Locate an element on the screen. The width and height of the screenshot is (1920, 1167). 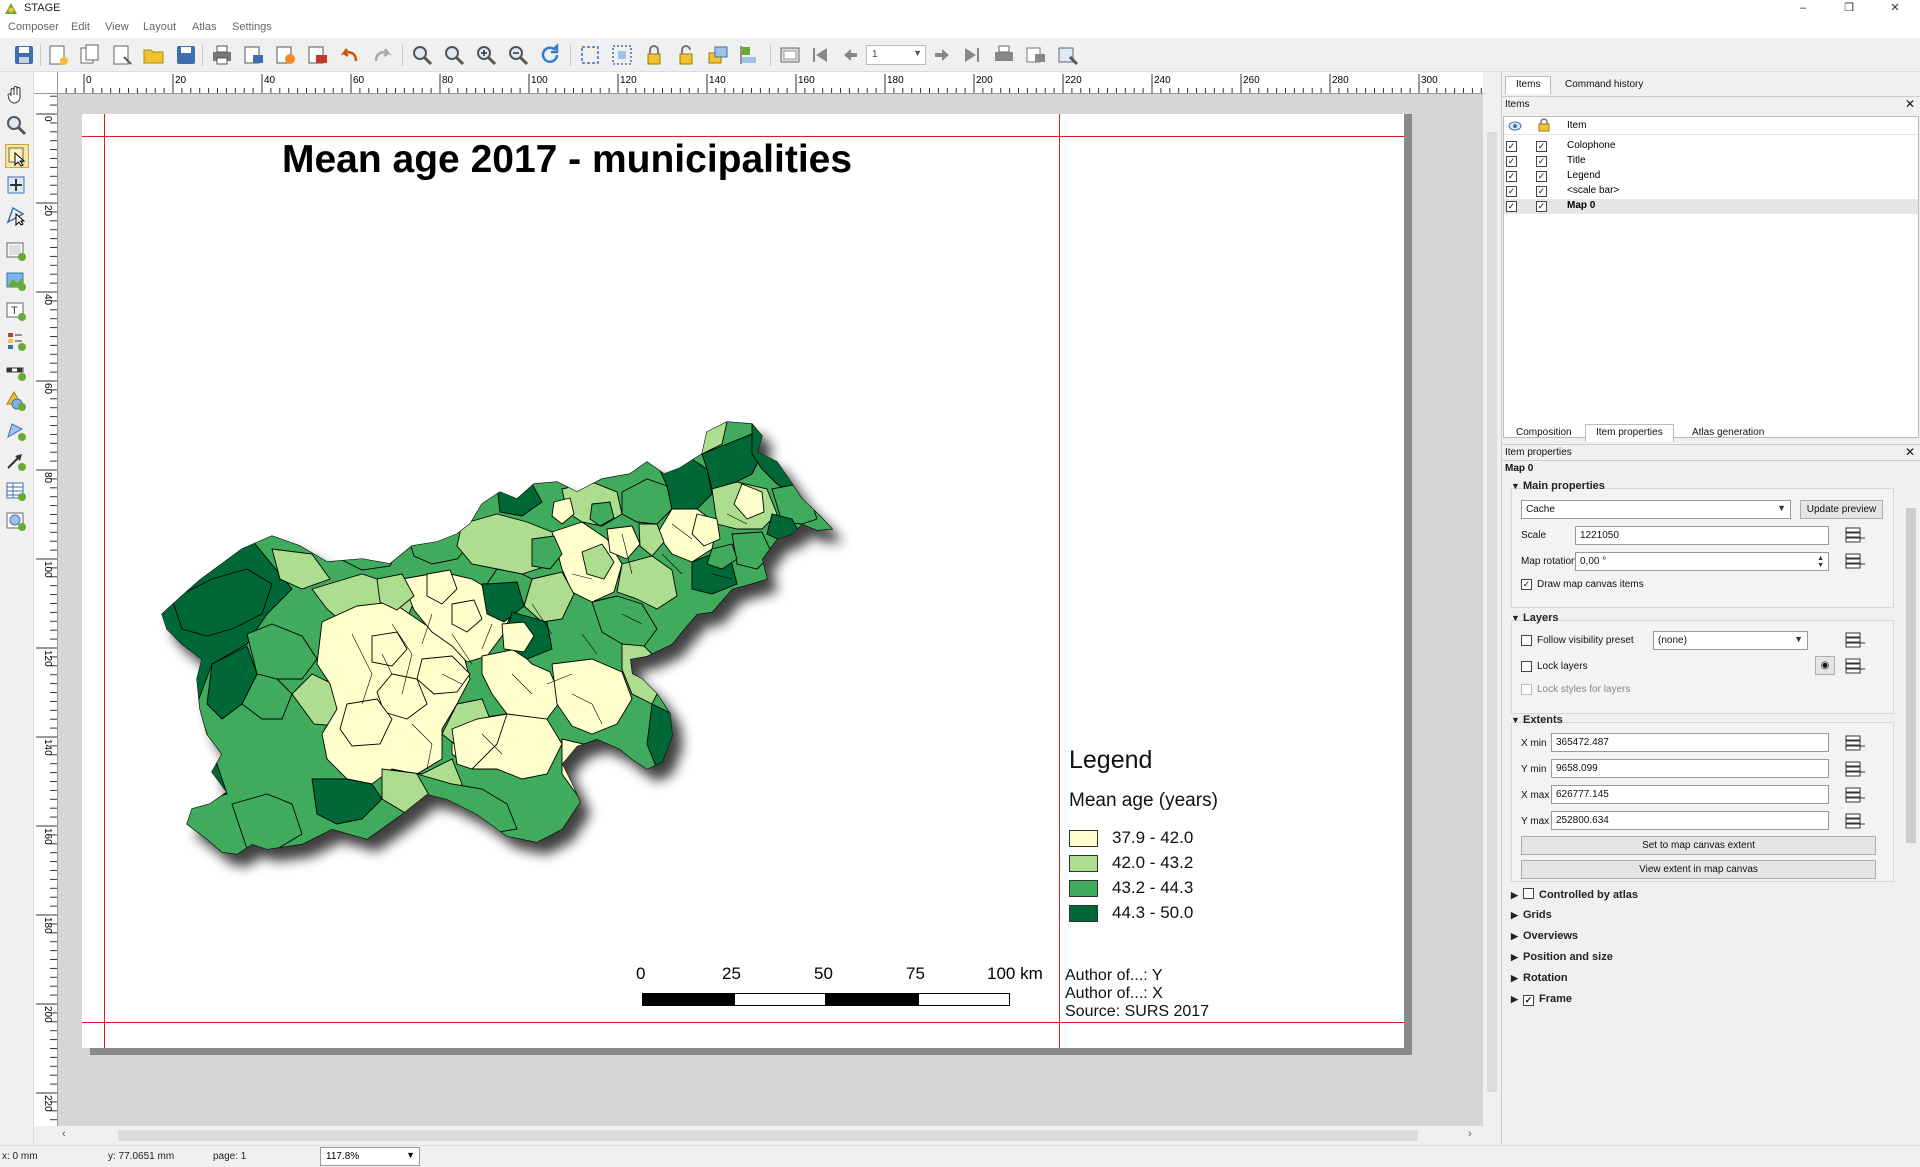
item-row-title: ✓ ✓ Title is located at coordinates (1711, 161).